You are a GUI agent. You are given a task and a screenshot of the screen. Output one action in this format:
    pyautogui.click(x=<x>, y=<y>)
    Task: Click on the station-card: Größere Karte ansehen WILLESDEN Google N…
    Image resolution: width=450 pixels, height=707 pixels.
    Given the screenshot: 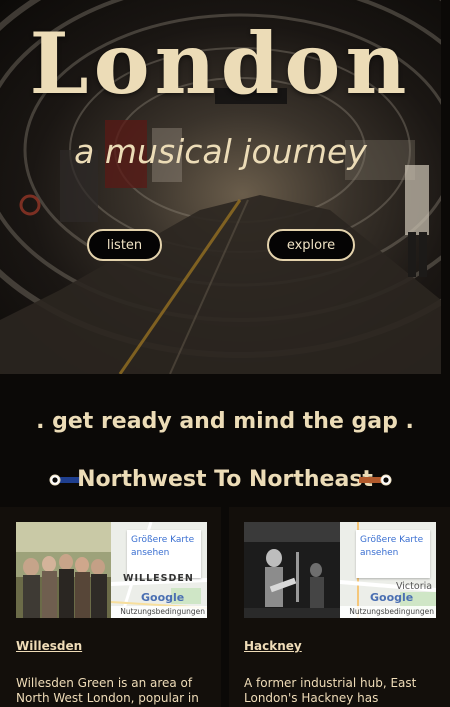 What is the action you would take?
    pyautogui.click(x=110, y=607)
    